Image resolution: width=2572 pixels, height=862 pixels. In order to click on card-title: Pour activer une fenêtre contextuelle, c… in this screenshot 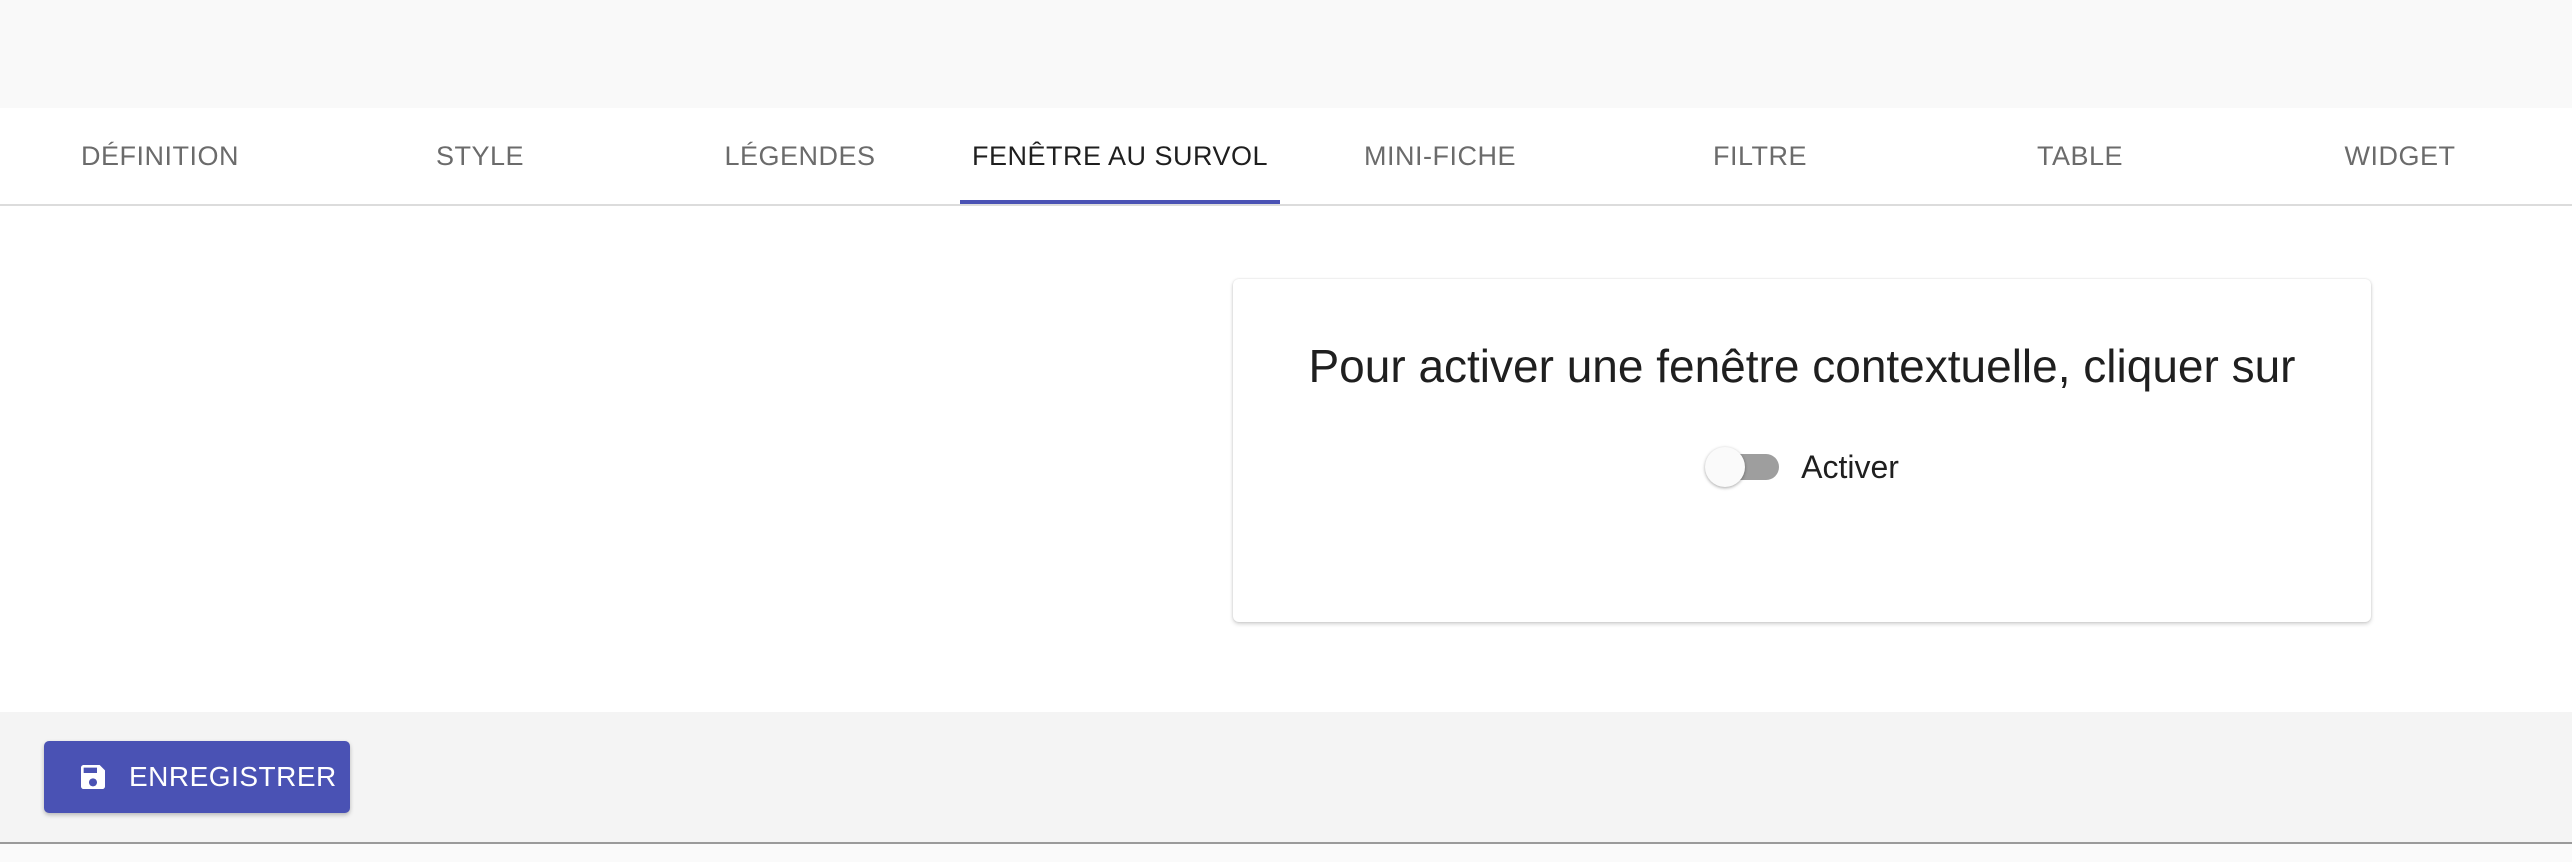, I will do `click(1802, 366)`.